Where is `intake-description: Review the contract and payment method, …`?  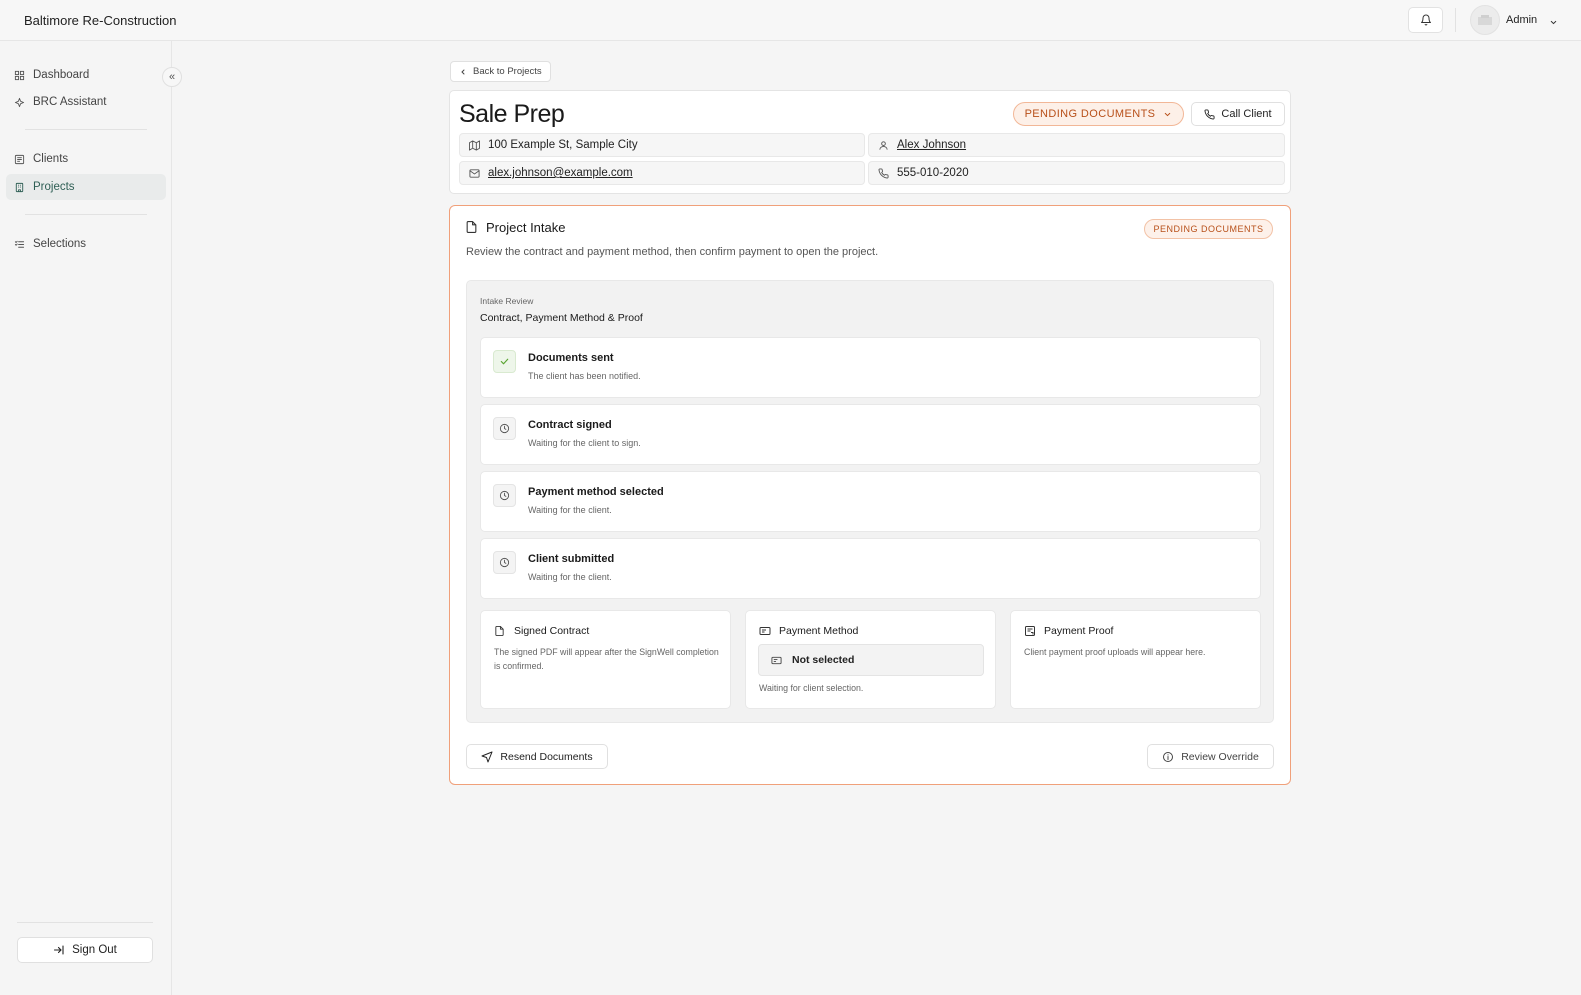 intake-description: Review the contract and payment method, … is located at coordinates (672, 252).